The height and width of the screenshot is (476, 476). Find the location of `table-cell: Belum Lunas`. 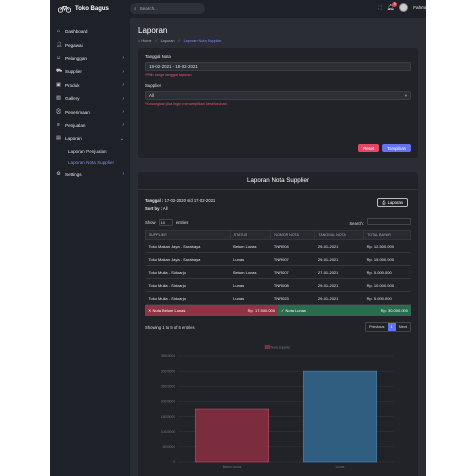

table-cell: Belum Lunas is located at coordinates (250, 272).